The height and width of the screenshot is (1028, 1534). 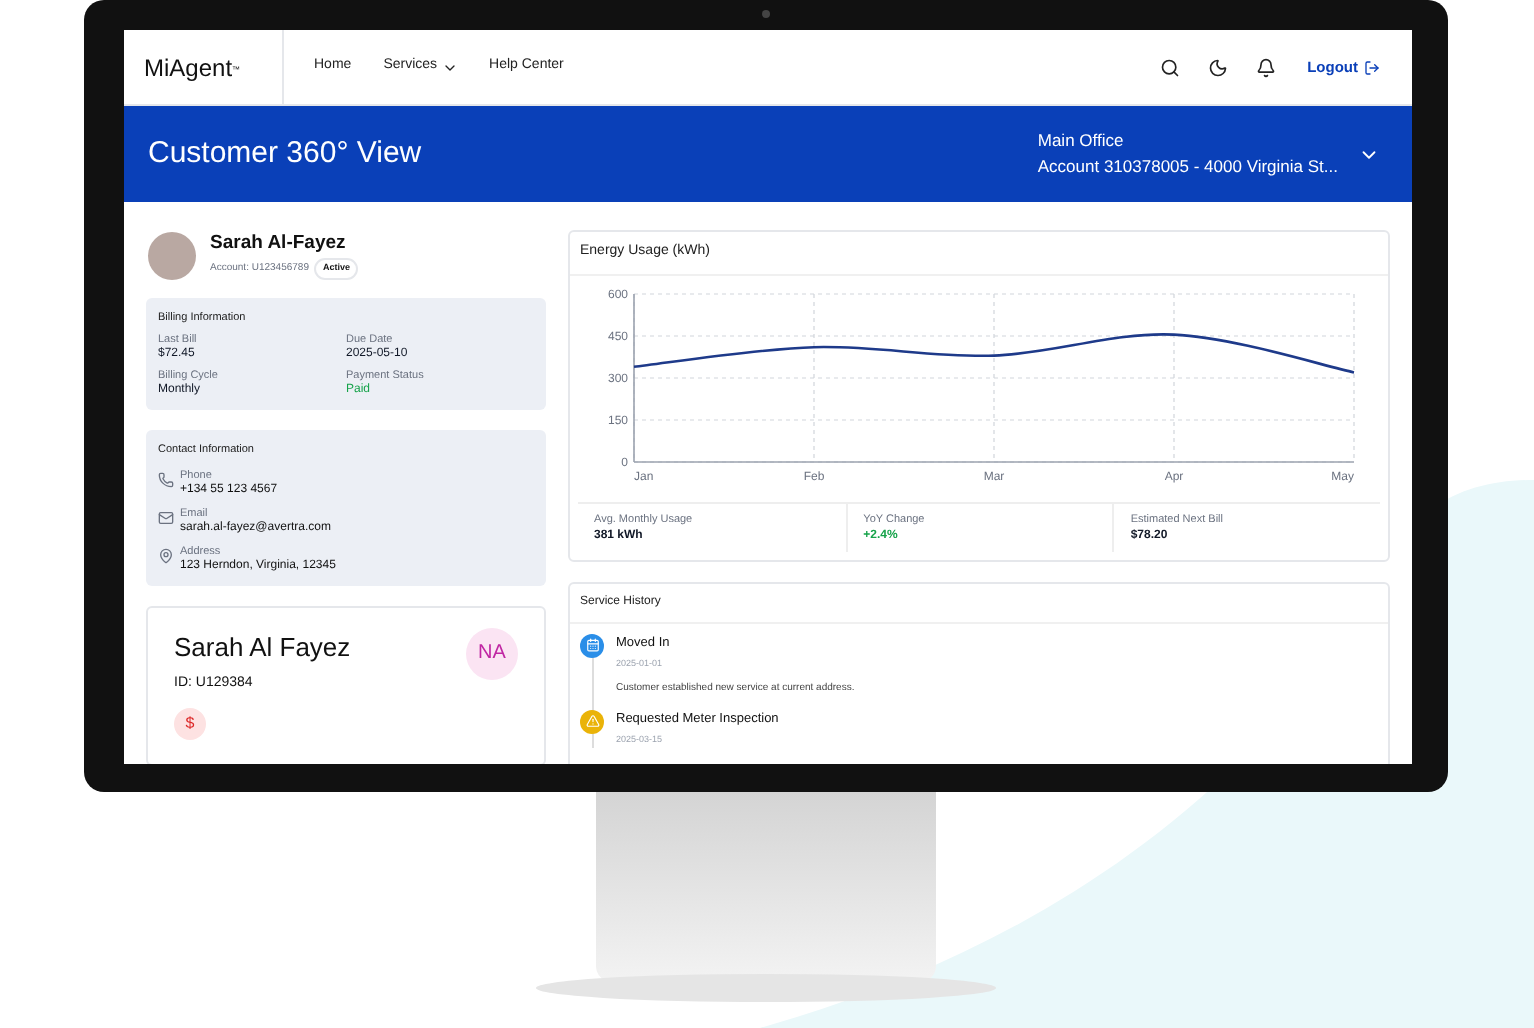 What do you see at coordinates (285, 153) in the screenshot?
I see `page-title: Customer 360° View` at bounding box center [285, 153].